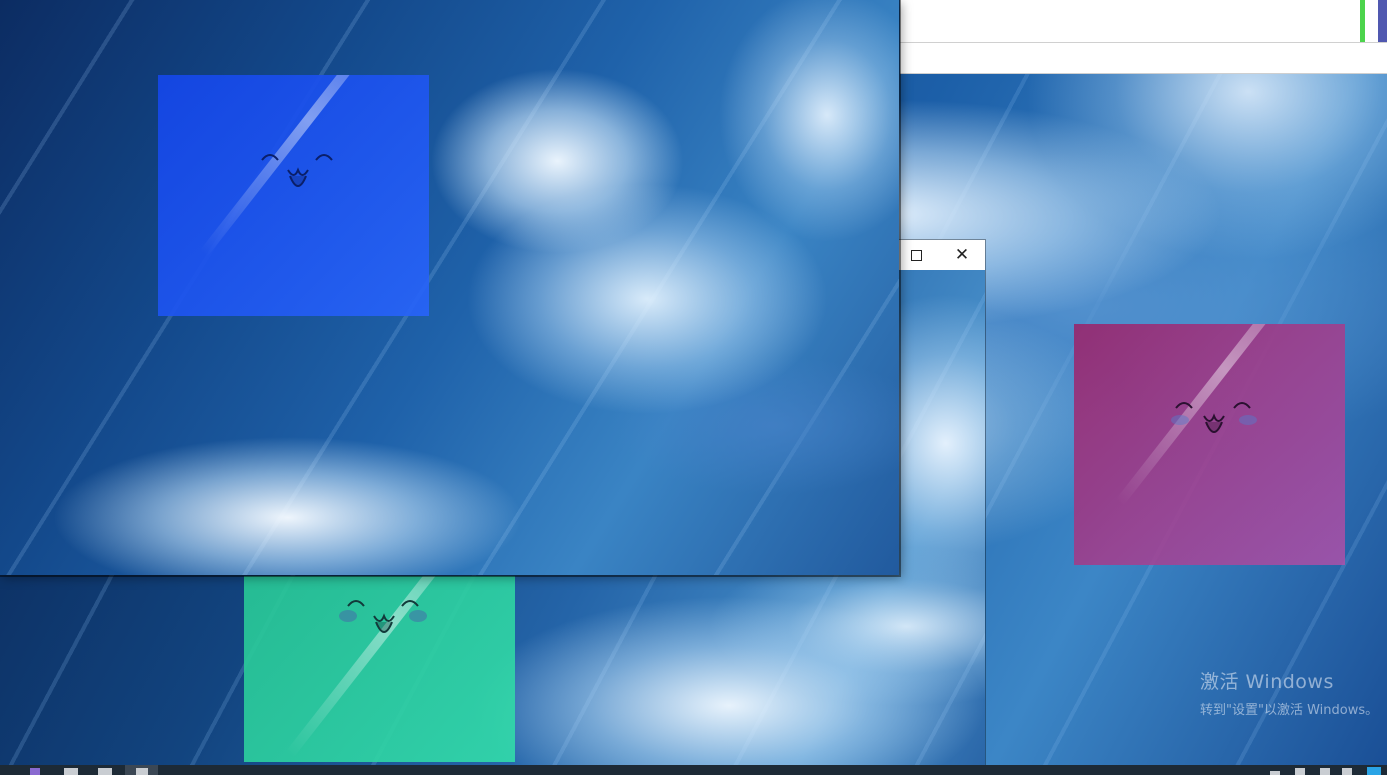 This screenshot has height=775, width=1387. What do you see at coordinates (1362, 21) in the screenshot?
I see `progress-indicator` at bounding box center [1362, 21].